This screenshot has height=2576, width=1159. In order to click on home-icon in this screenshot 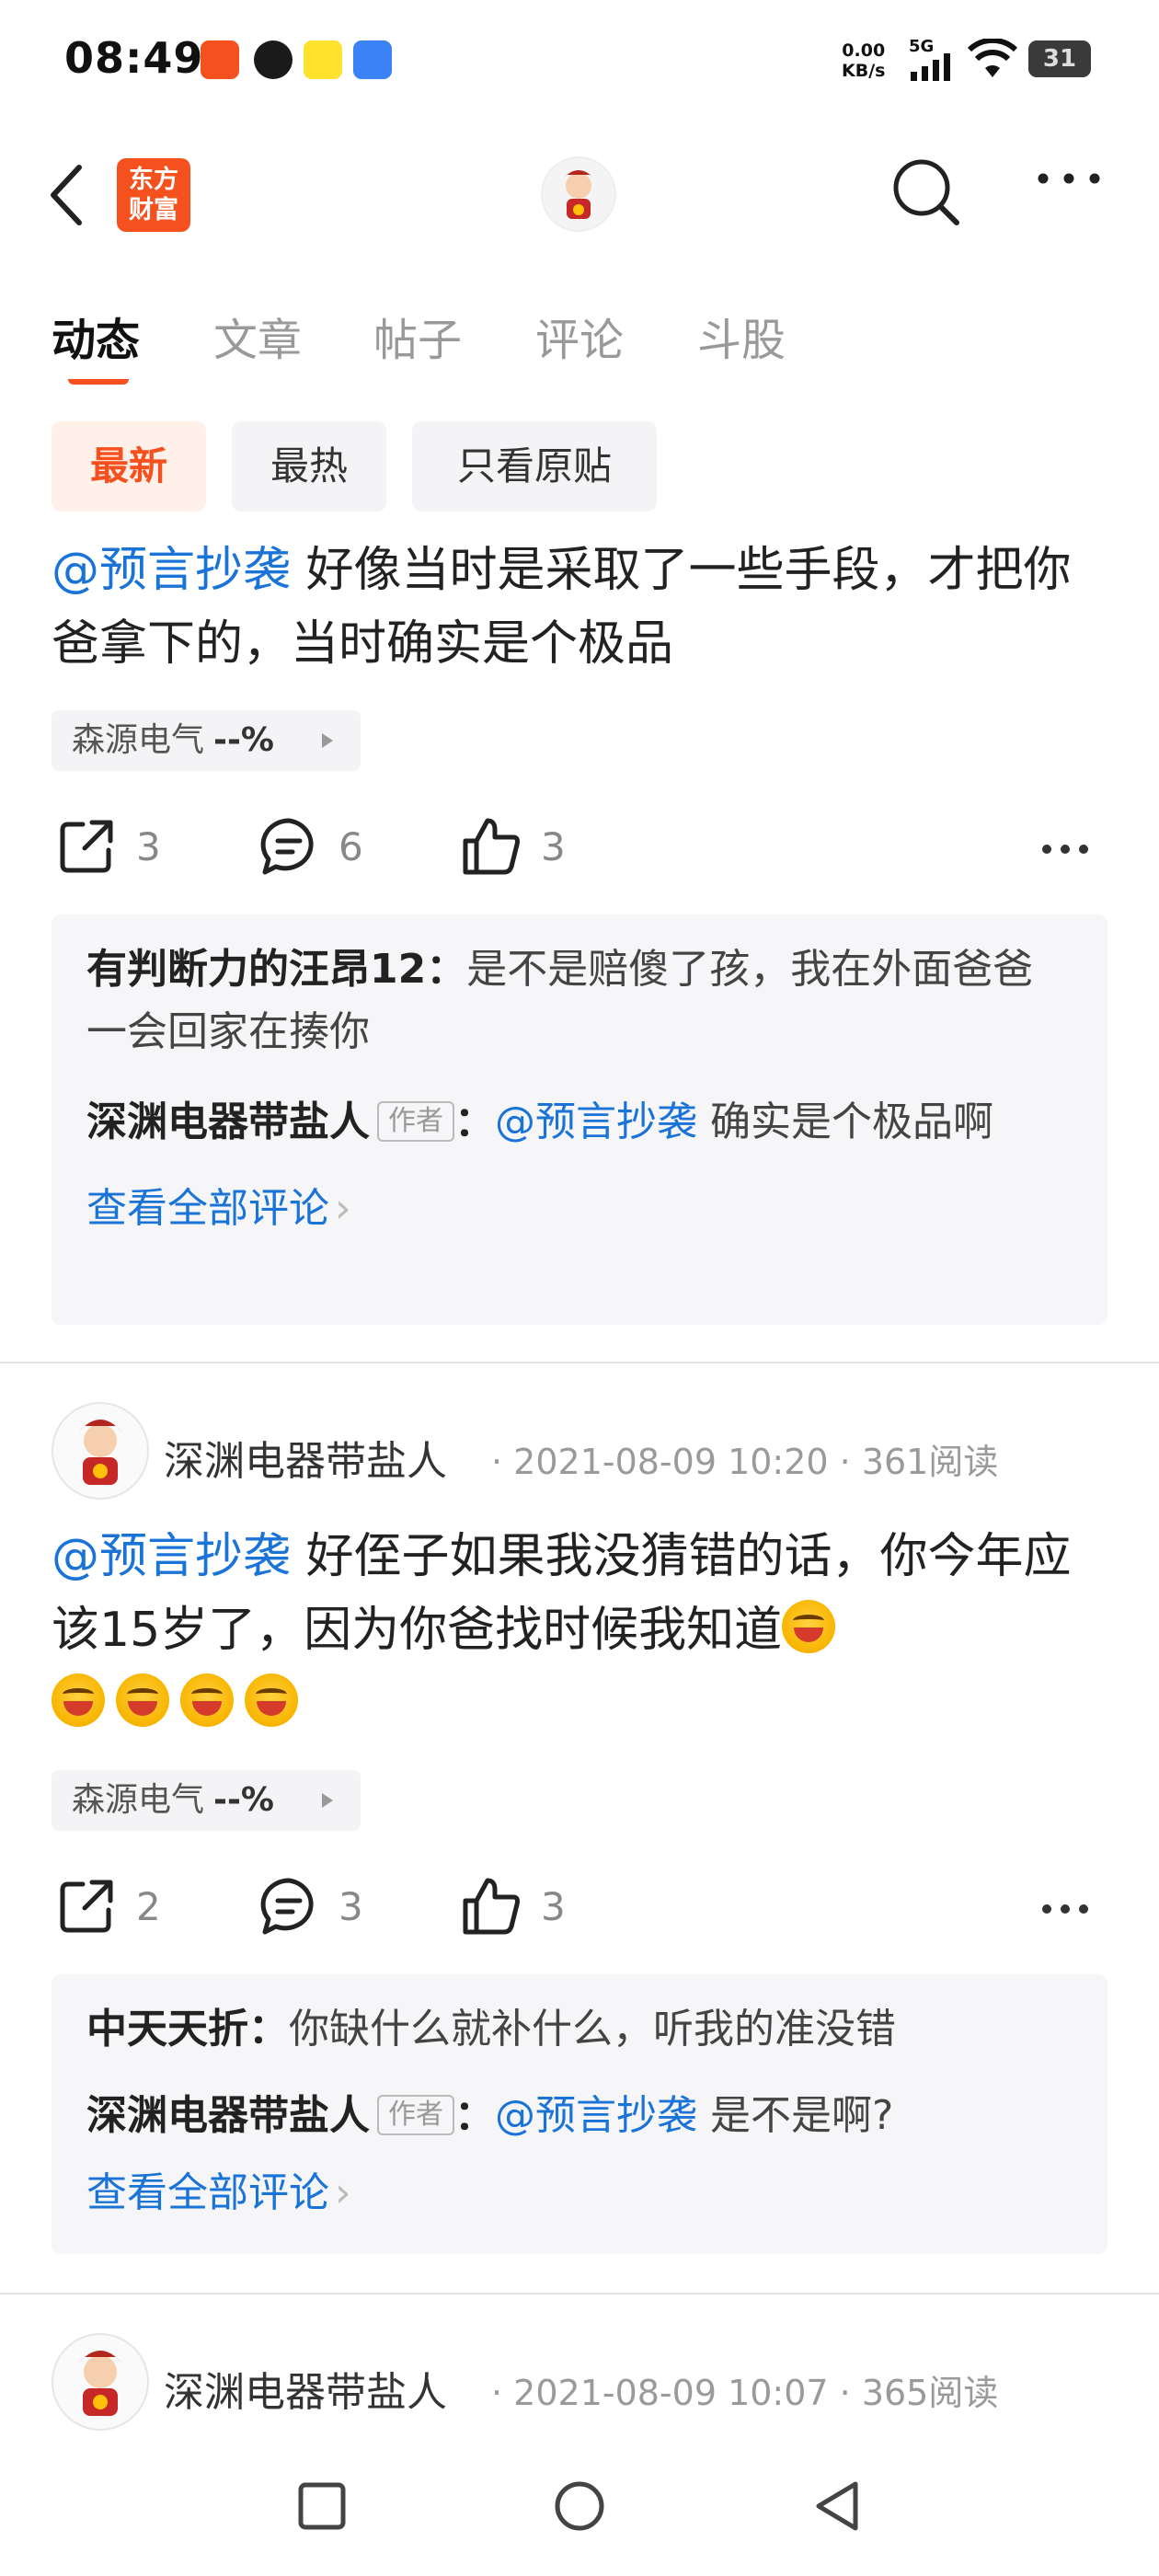, I will do `click(579, 2506)`.